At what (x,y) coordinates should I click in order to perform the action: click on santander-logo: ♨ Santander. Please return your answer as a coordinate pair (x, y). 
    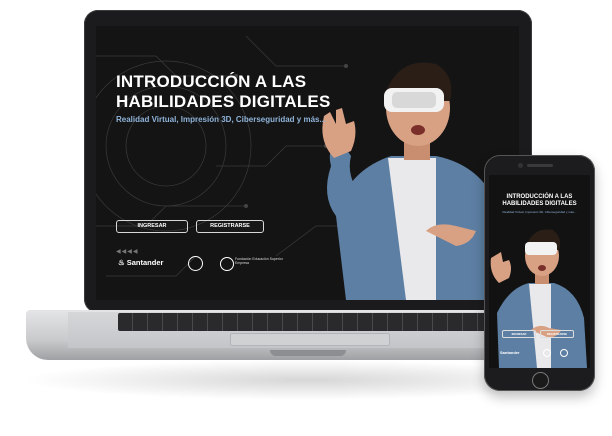
    Looking at the image, I should click on (140, 262).